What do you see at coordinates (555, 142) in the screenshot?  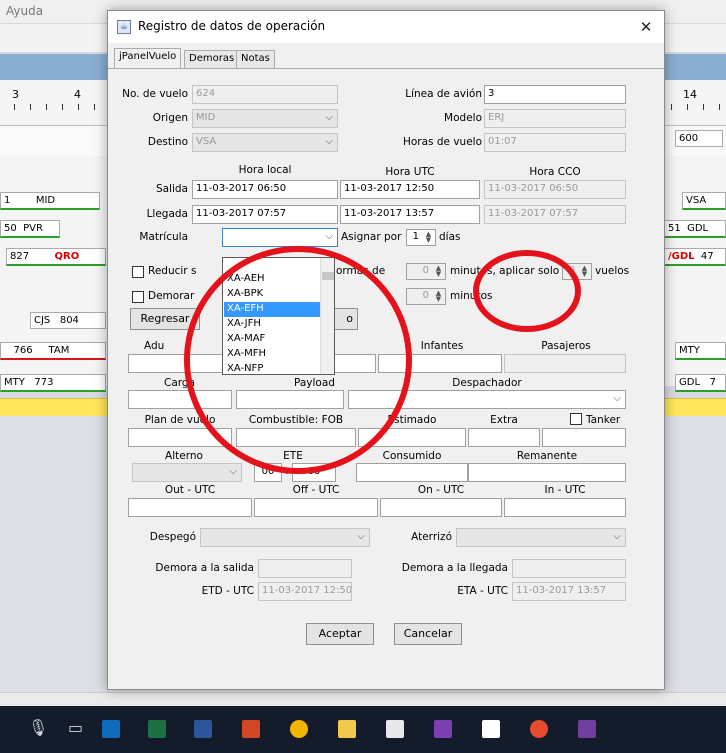 I see `horas-vuelo-field: 01:07` at bounding box center [555, 142].